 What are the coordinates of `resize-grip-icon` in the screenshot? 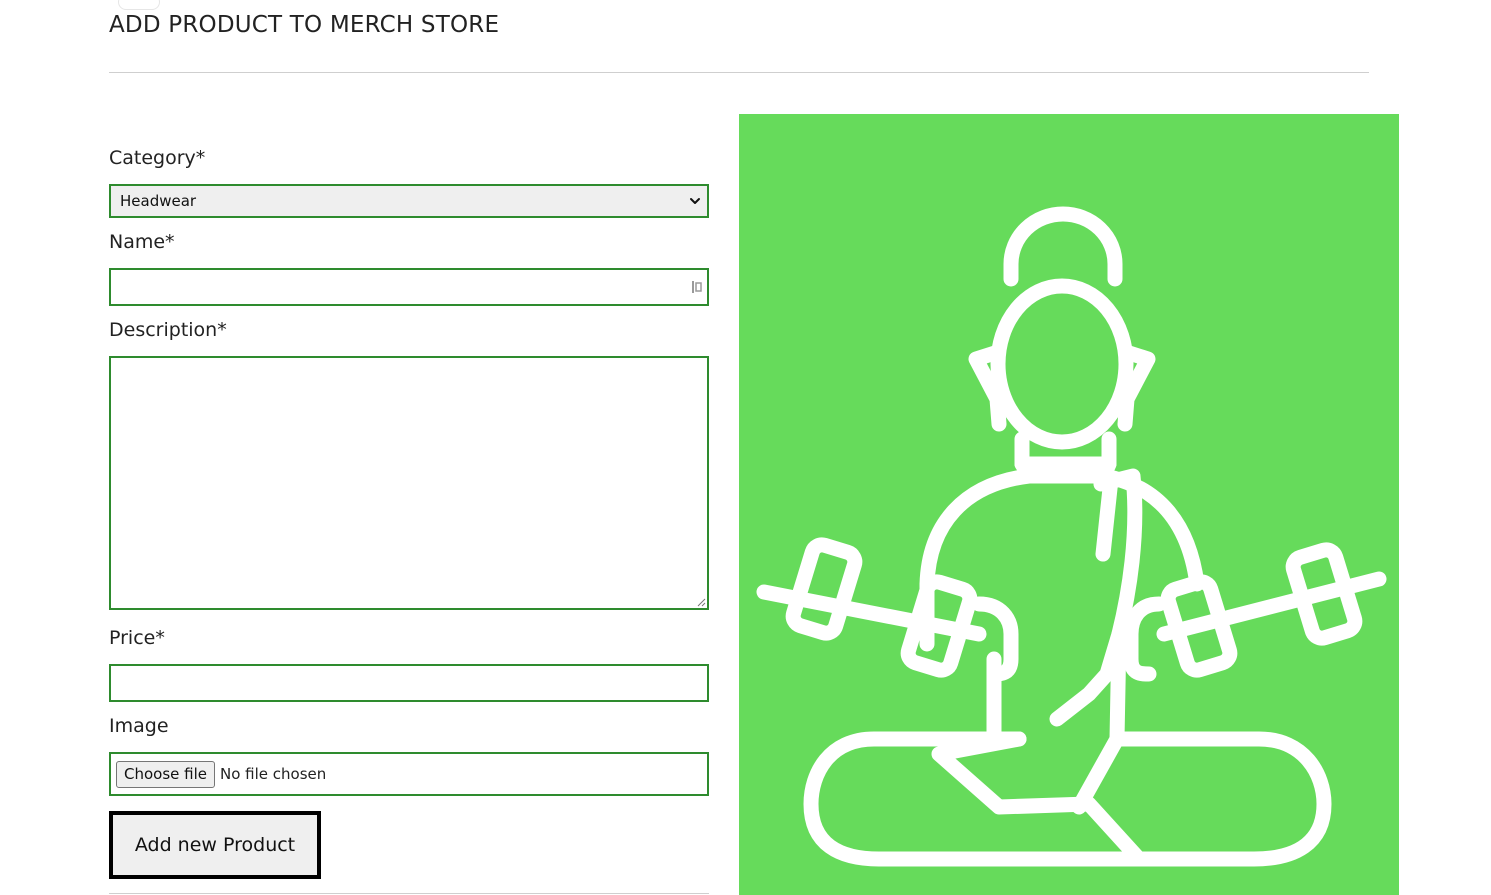 It's located at (701, 602).